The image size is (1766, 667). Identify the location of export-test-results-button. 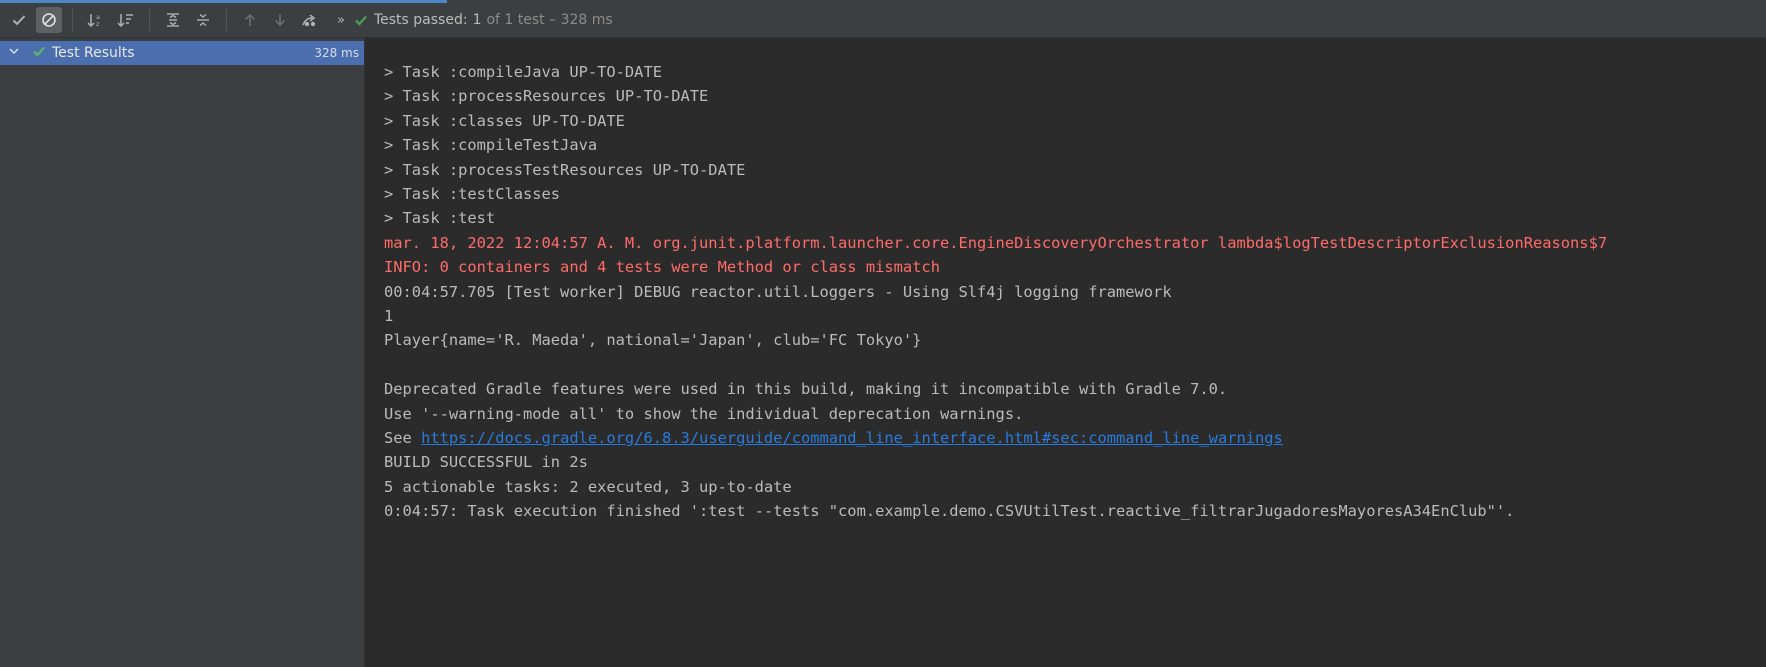
(310, 20).